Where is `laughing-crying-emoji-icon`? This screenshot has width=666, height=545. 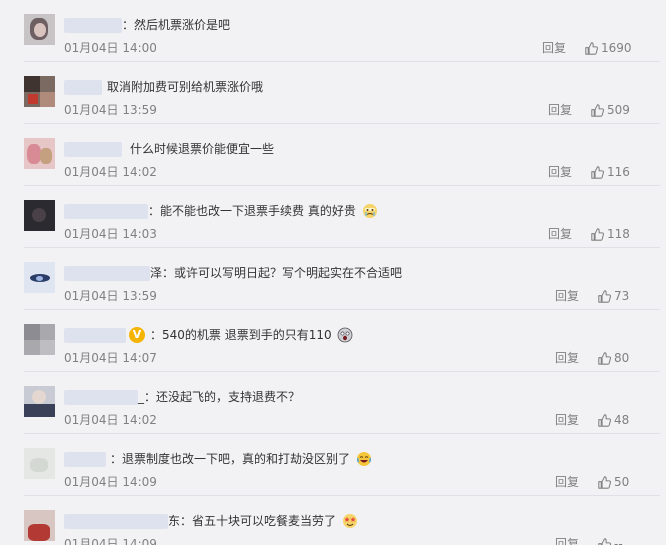 laughing-crying-emoji-icon is located at coordinates (363, 459).